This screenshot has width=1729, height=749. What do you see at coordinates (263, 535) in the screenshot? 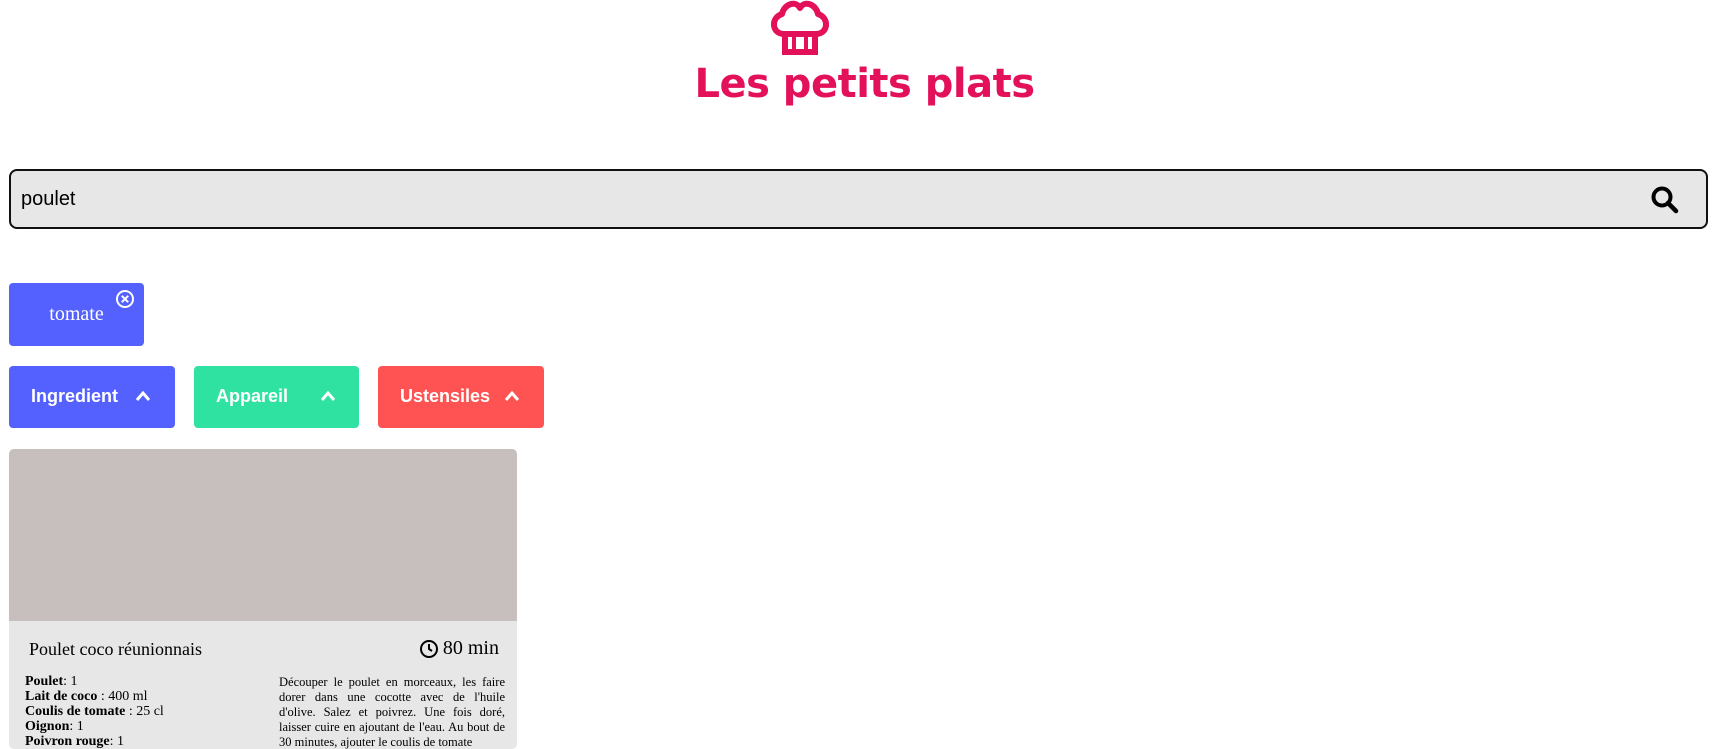
I see `recipe-image` at bounding box center [263, 535].